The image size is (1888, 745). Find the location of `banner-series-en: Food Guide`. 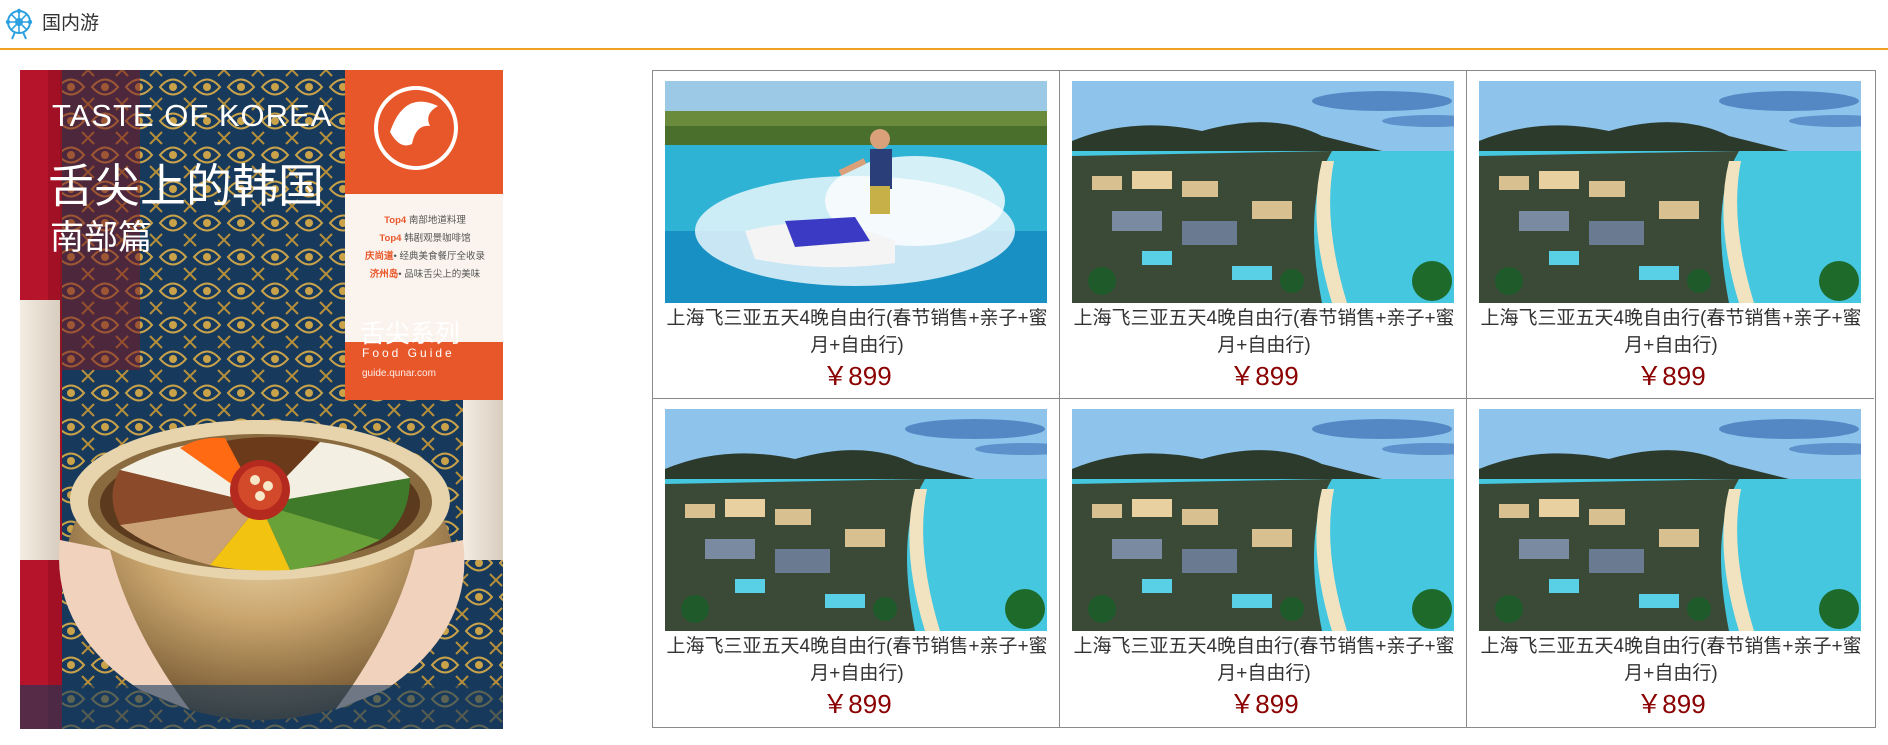

banner-series-en: Food Guide is located at coordinates (408, 353).